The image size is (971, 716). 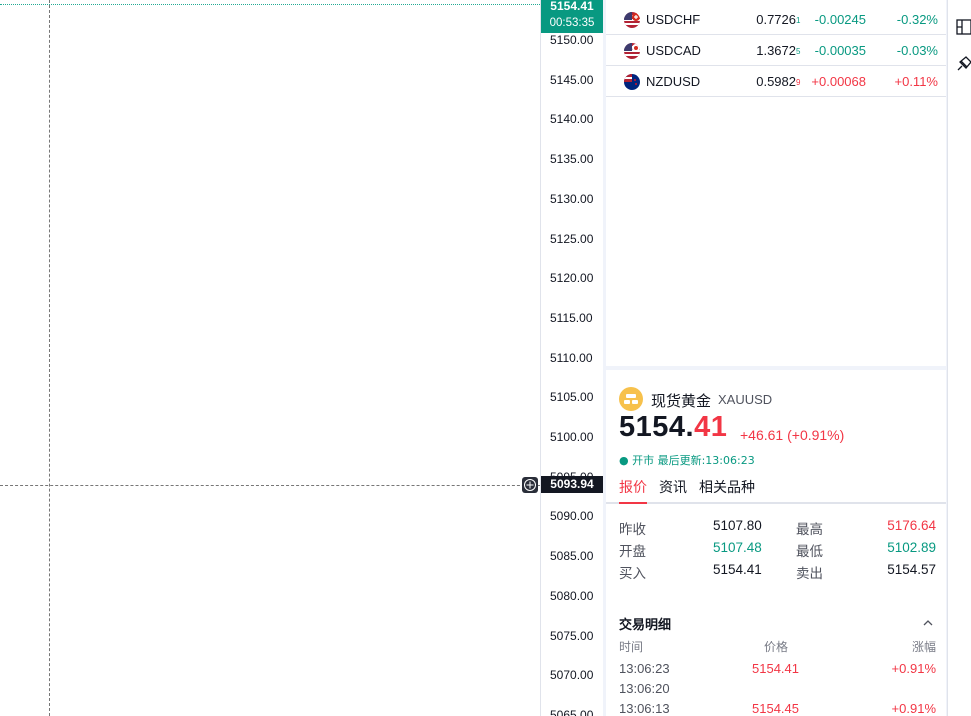 I want to click on price-tick: 5140.00, so click(x=572, y=119).